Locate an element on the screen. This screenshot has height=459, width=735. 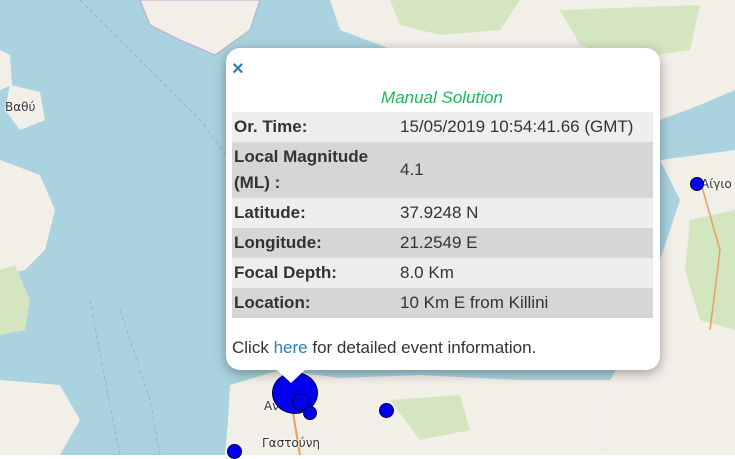
row-value: 10 Km E from Killini is located at coordinates (474, 302).